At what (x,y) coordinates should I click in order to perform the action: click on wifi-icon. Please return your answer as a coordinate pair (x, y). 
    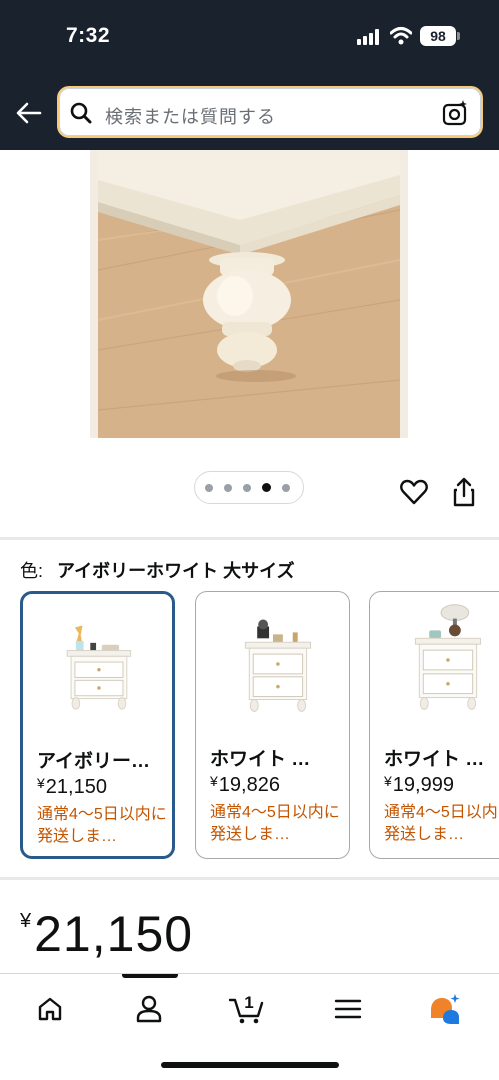
    Looking at the image, I should click on (401, 36).